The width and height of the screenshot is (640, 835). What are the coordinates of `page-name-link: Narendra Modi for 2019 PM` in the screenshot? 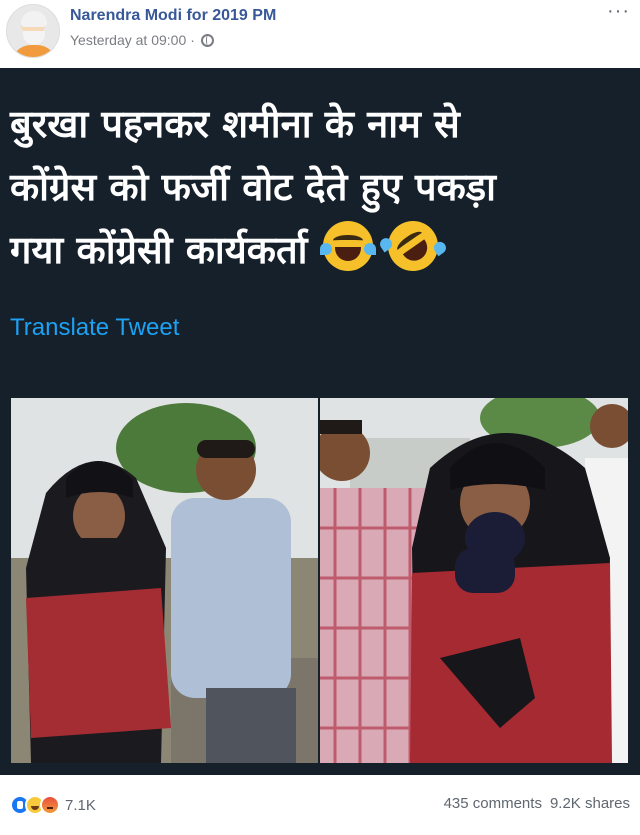 It's located at (173, 16).